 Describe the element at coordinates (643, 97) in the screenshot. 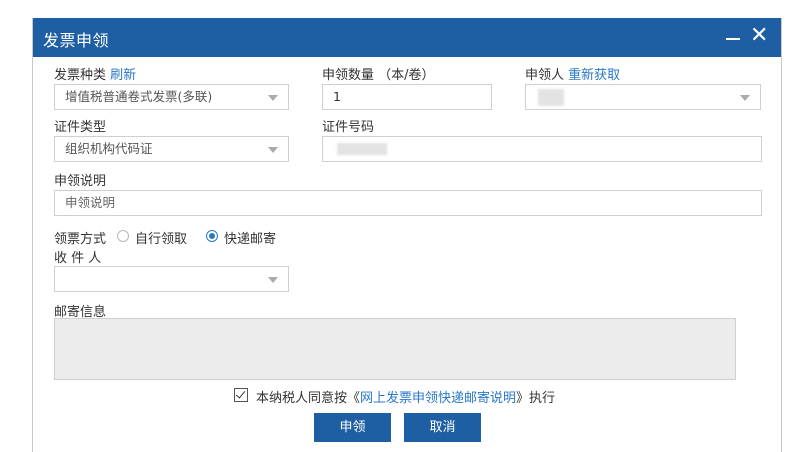

I see `applicant-select` at that location.